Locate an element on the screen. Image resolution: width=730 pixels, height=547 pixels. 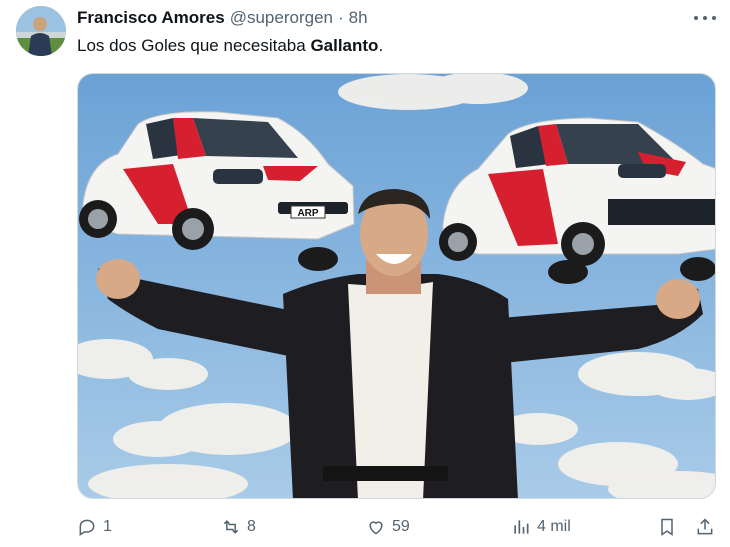
share-button is located at coordinates (708, 527).